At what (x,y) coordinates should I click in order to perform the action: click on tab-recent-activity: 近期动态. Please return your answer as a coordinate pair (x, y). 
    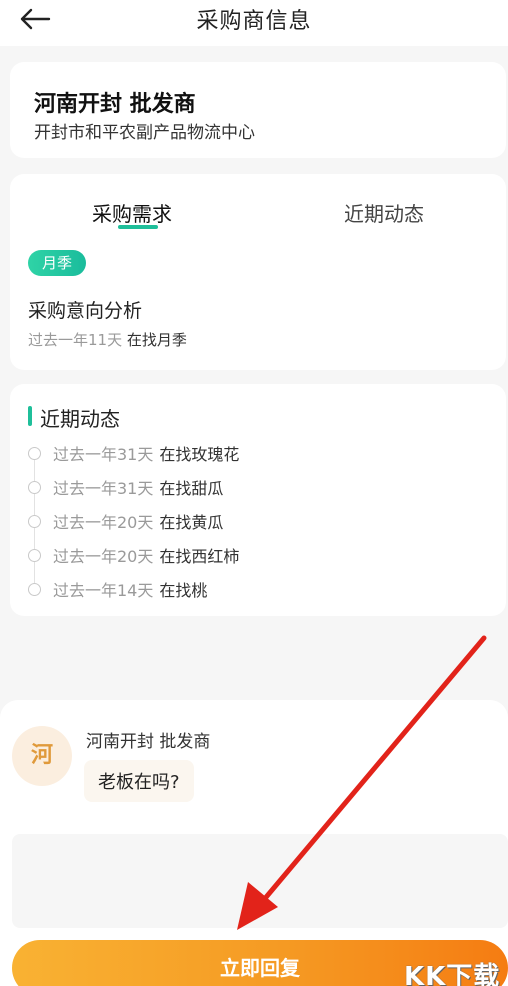
    Looking at the image, I should click on (384, 212).